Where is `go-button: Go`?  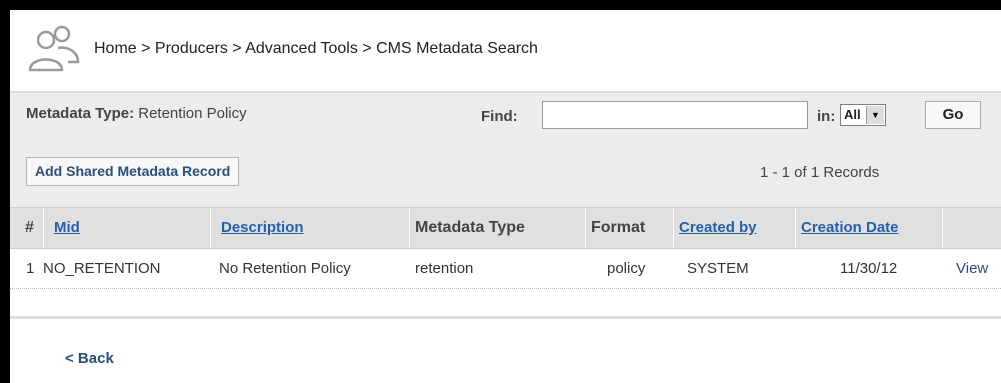
go-button: Go is located at coordinates (953, 115).